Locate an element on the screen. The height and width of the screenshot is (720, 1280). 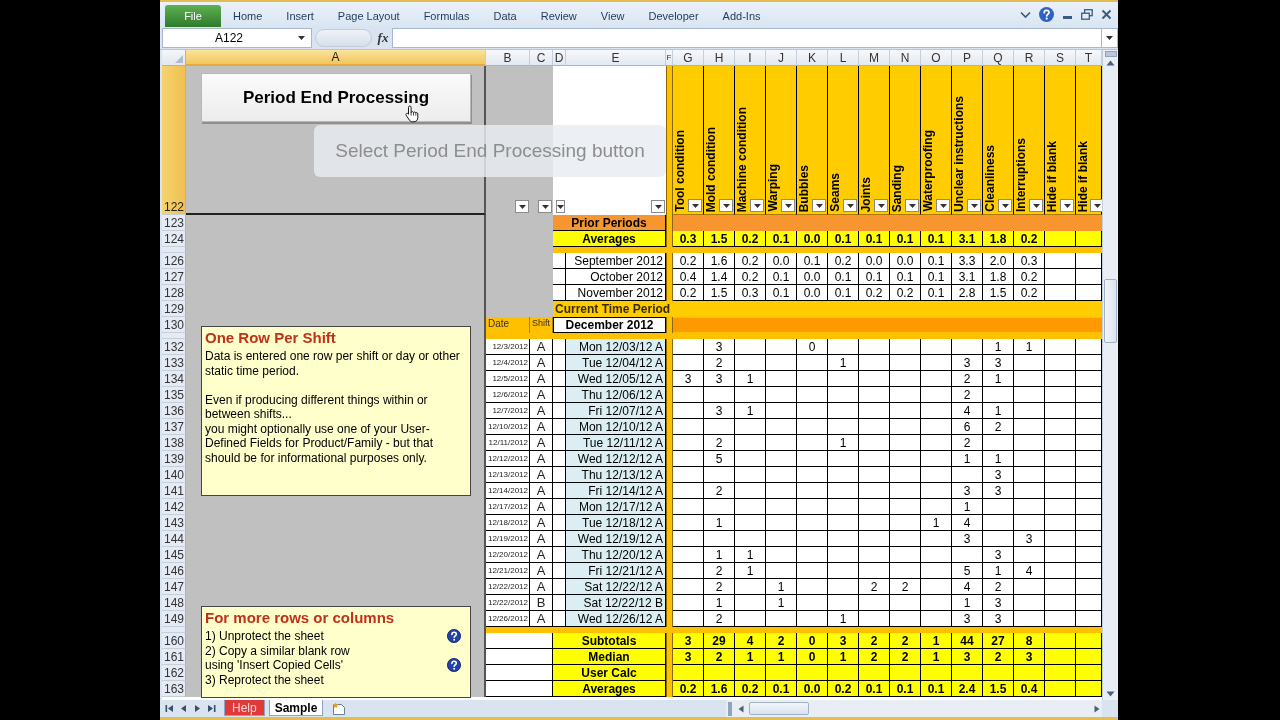
row-header: 137 is located at coordinates (174, 427).